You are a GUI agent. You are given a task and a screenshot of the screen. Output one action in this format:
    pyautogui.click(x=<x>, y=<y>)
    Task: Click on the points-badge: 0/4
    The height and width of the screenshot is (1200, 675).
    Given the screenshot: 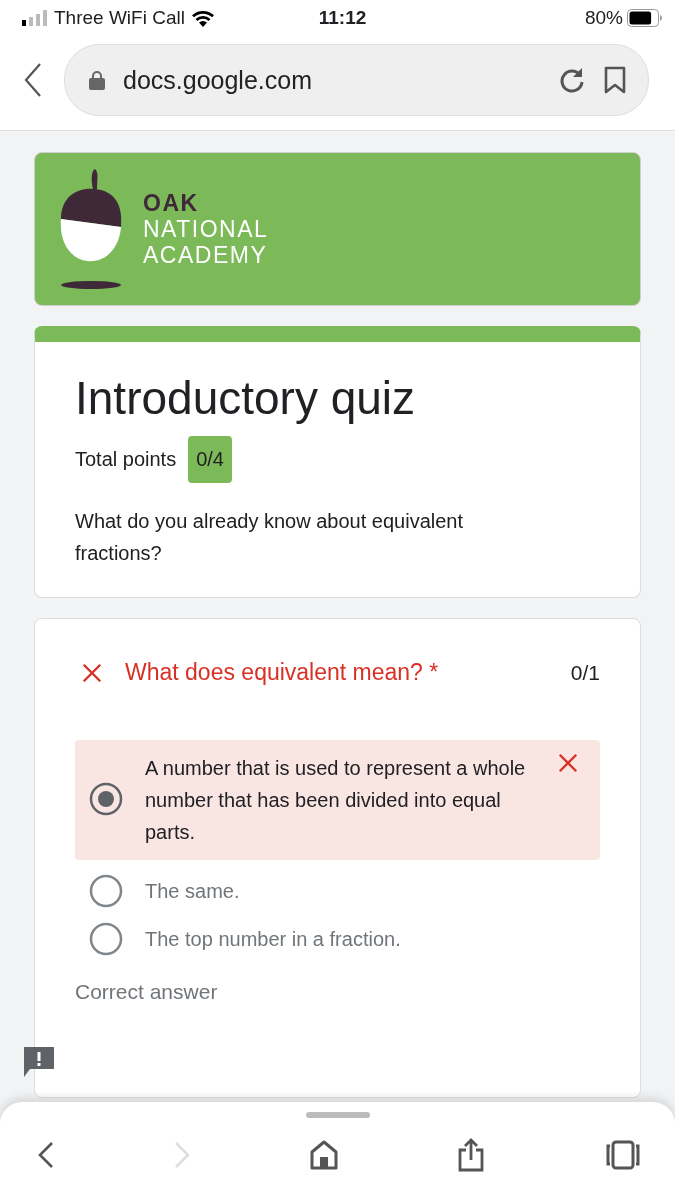 What is the action you would take?
    pyautogui.click(x=210, y=459)
    